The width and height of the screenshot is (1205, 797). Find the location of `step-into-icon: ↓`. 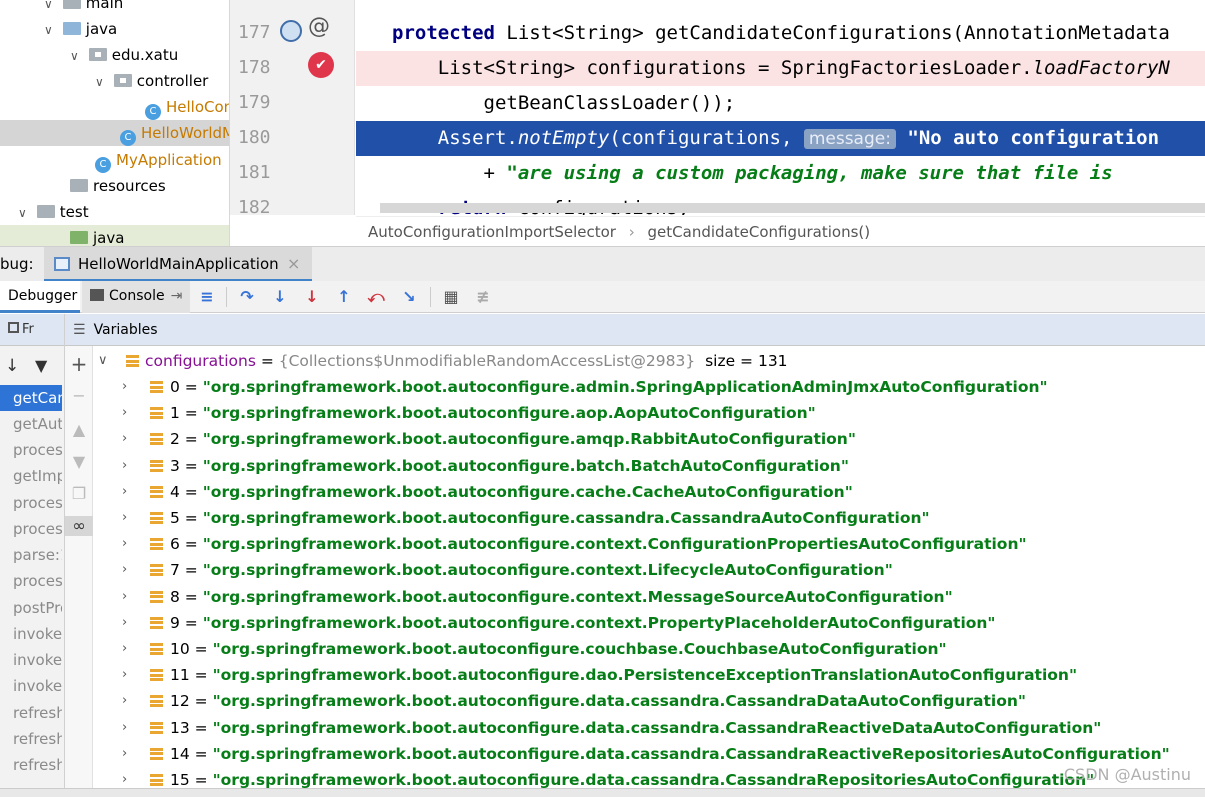

step-into-icon: ↓ is located at coordinates (280, 297).